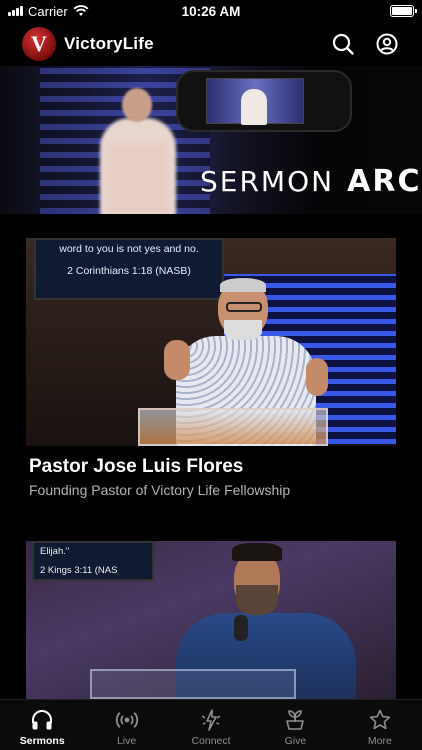 The image size is (422, 750). I want to click on profile-button, so click(387, 44).